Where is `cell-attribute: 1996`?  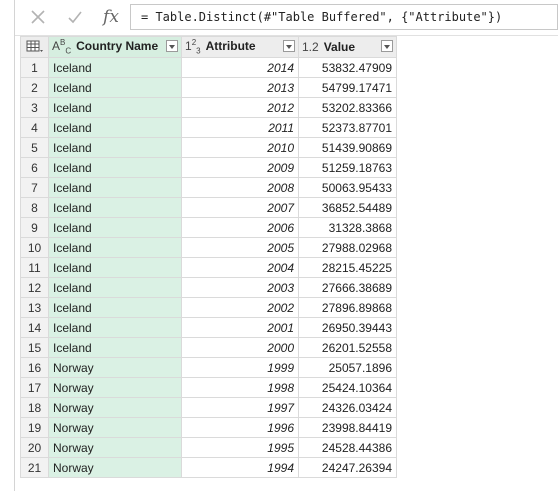 cell-attribute: 1996 is located at coordinates (240, 427).